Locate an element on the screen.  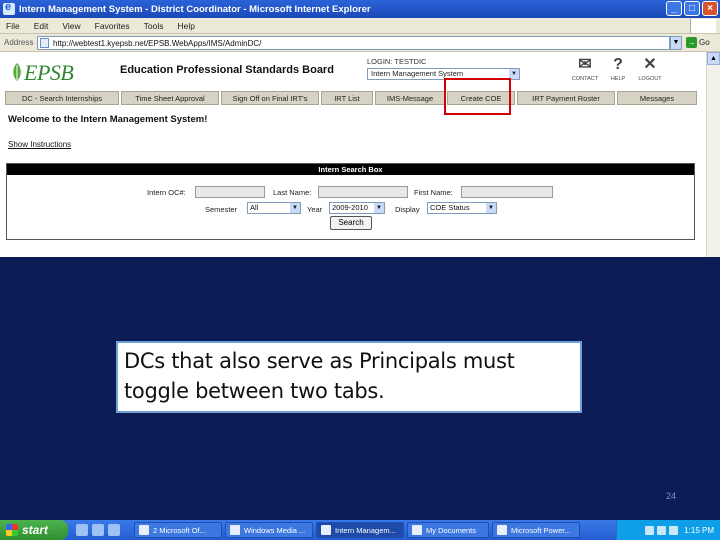
go-button: → Go is located at coordinates (698, 42).